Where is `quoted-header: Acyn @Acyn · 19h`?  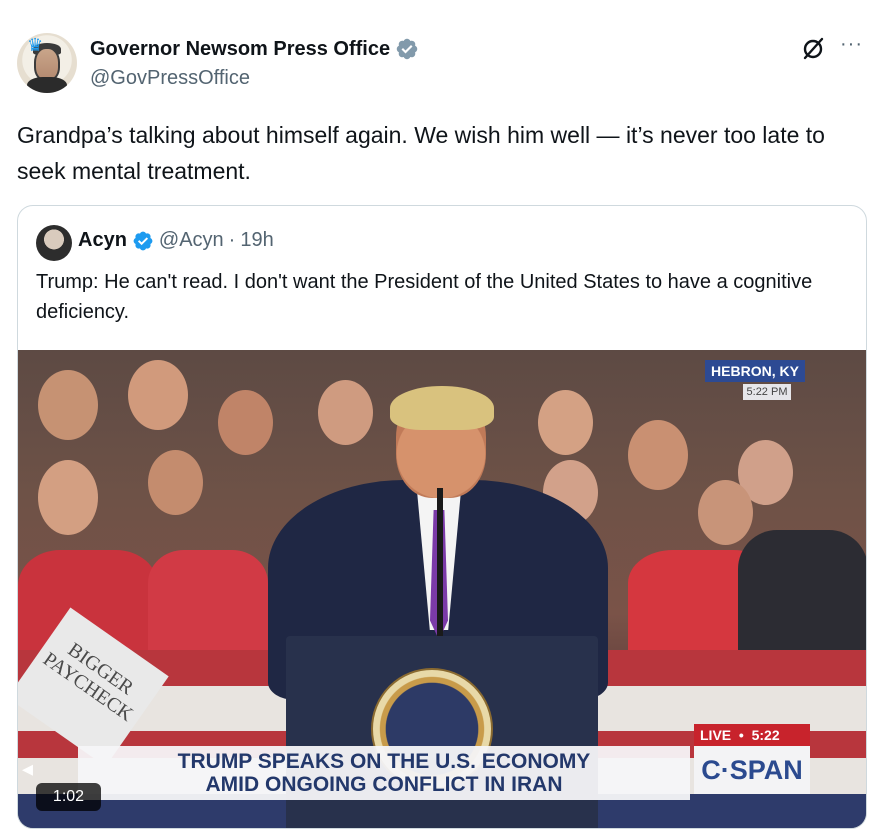 quoted-header: Acyn @Acyn · 19h is located at coordinates (176, 240).